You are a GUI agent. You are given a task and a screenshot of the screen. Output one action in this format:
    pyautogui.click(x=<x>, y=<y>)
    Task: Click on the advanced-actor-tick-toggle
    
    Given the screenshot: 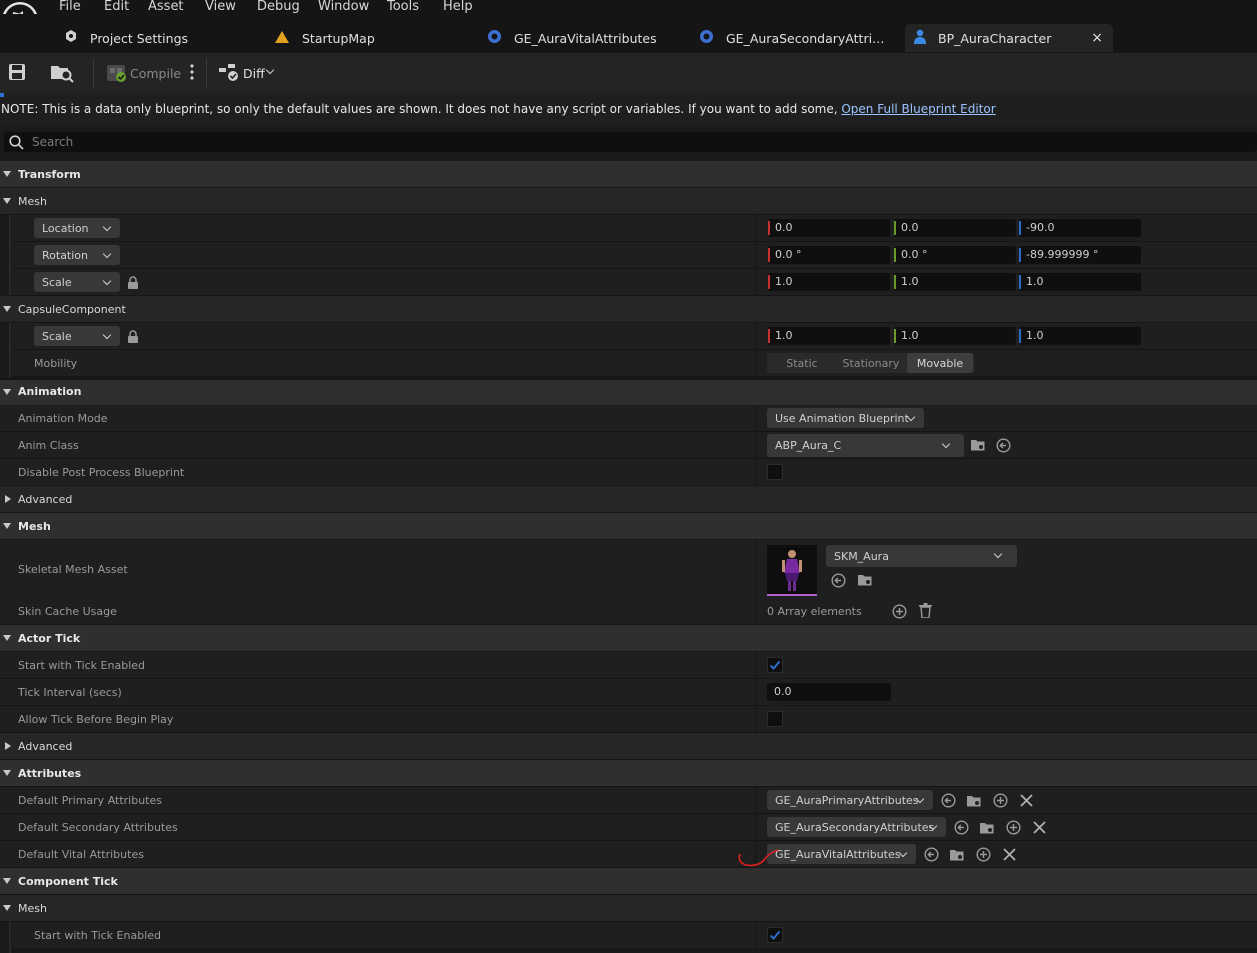 What is the action you would take?
    pyautogui.click(x=628, y=746)
    